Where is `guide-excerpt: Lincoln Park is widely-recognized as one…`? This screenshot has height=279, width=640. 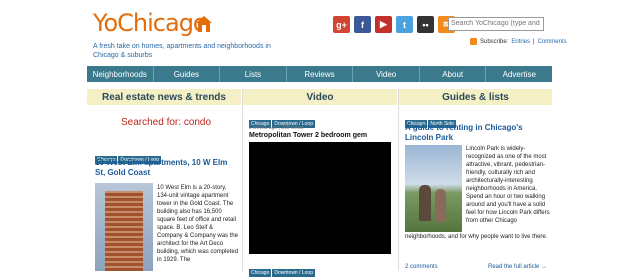
guide-excerpt: Lincoln Park is widely-recognized as one… is located at coordinates (508, 185).